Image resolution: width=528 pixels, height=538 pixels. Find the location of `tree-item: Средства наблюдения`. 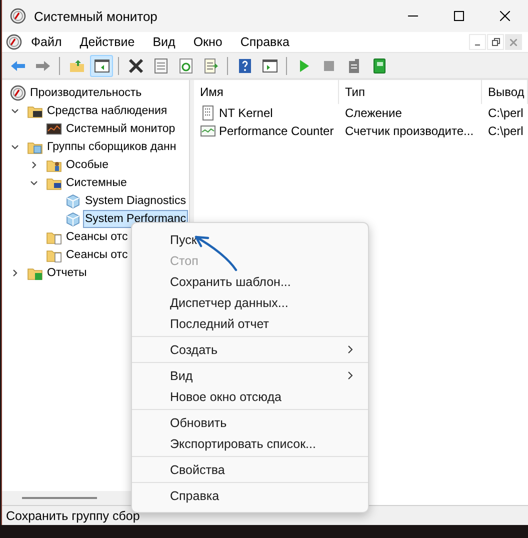

tree-item: Средства наблюдения is located at coordinates (107, 111).